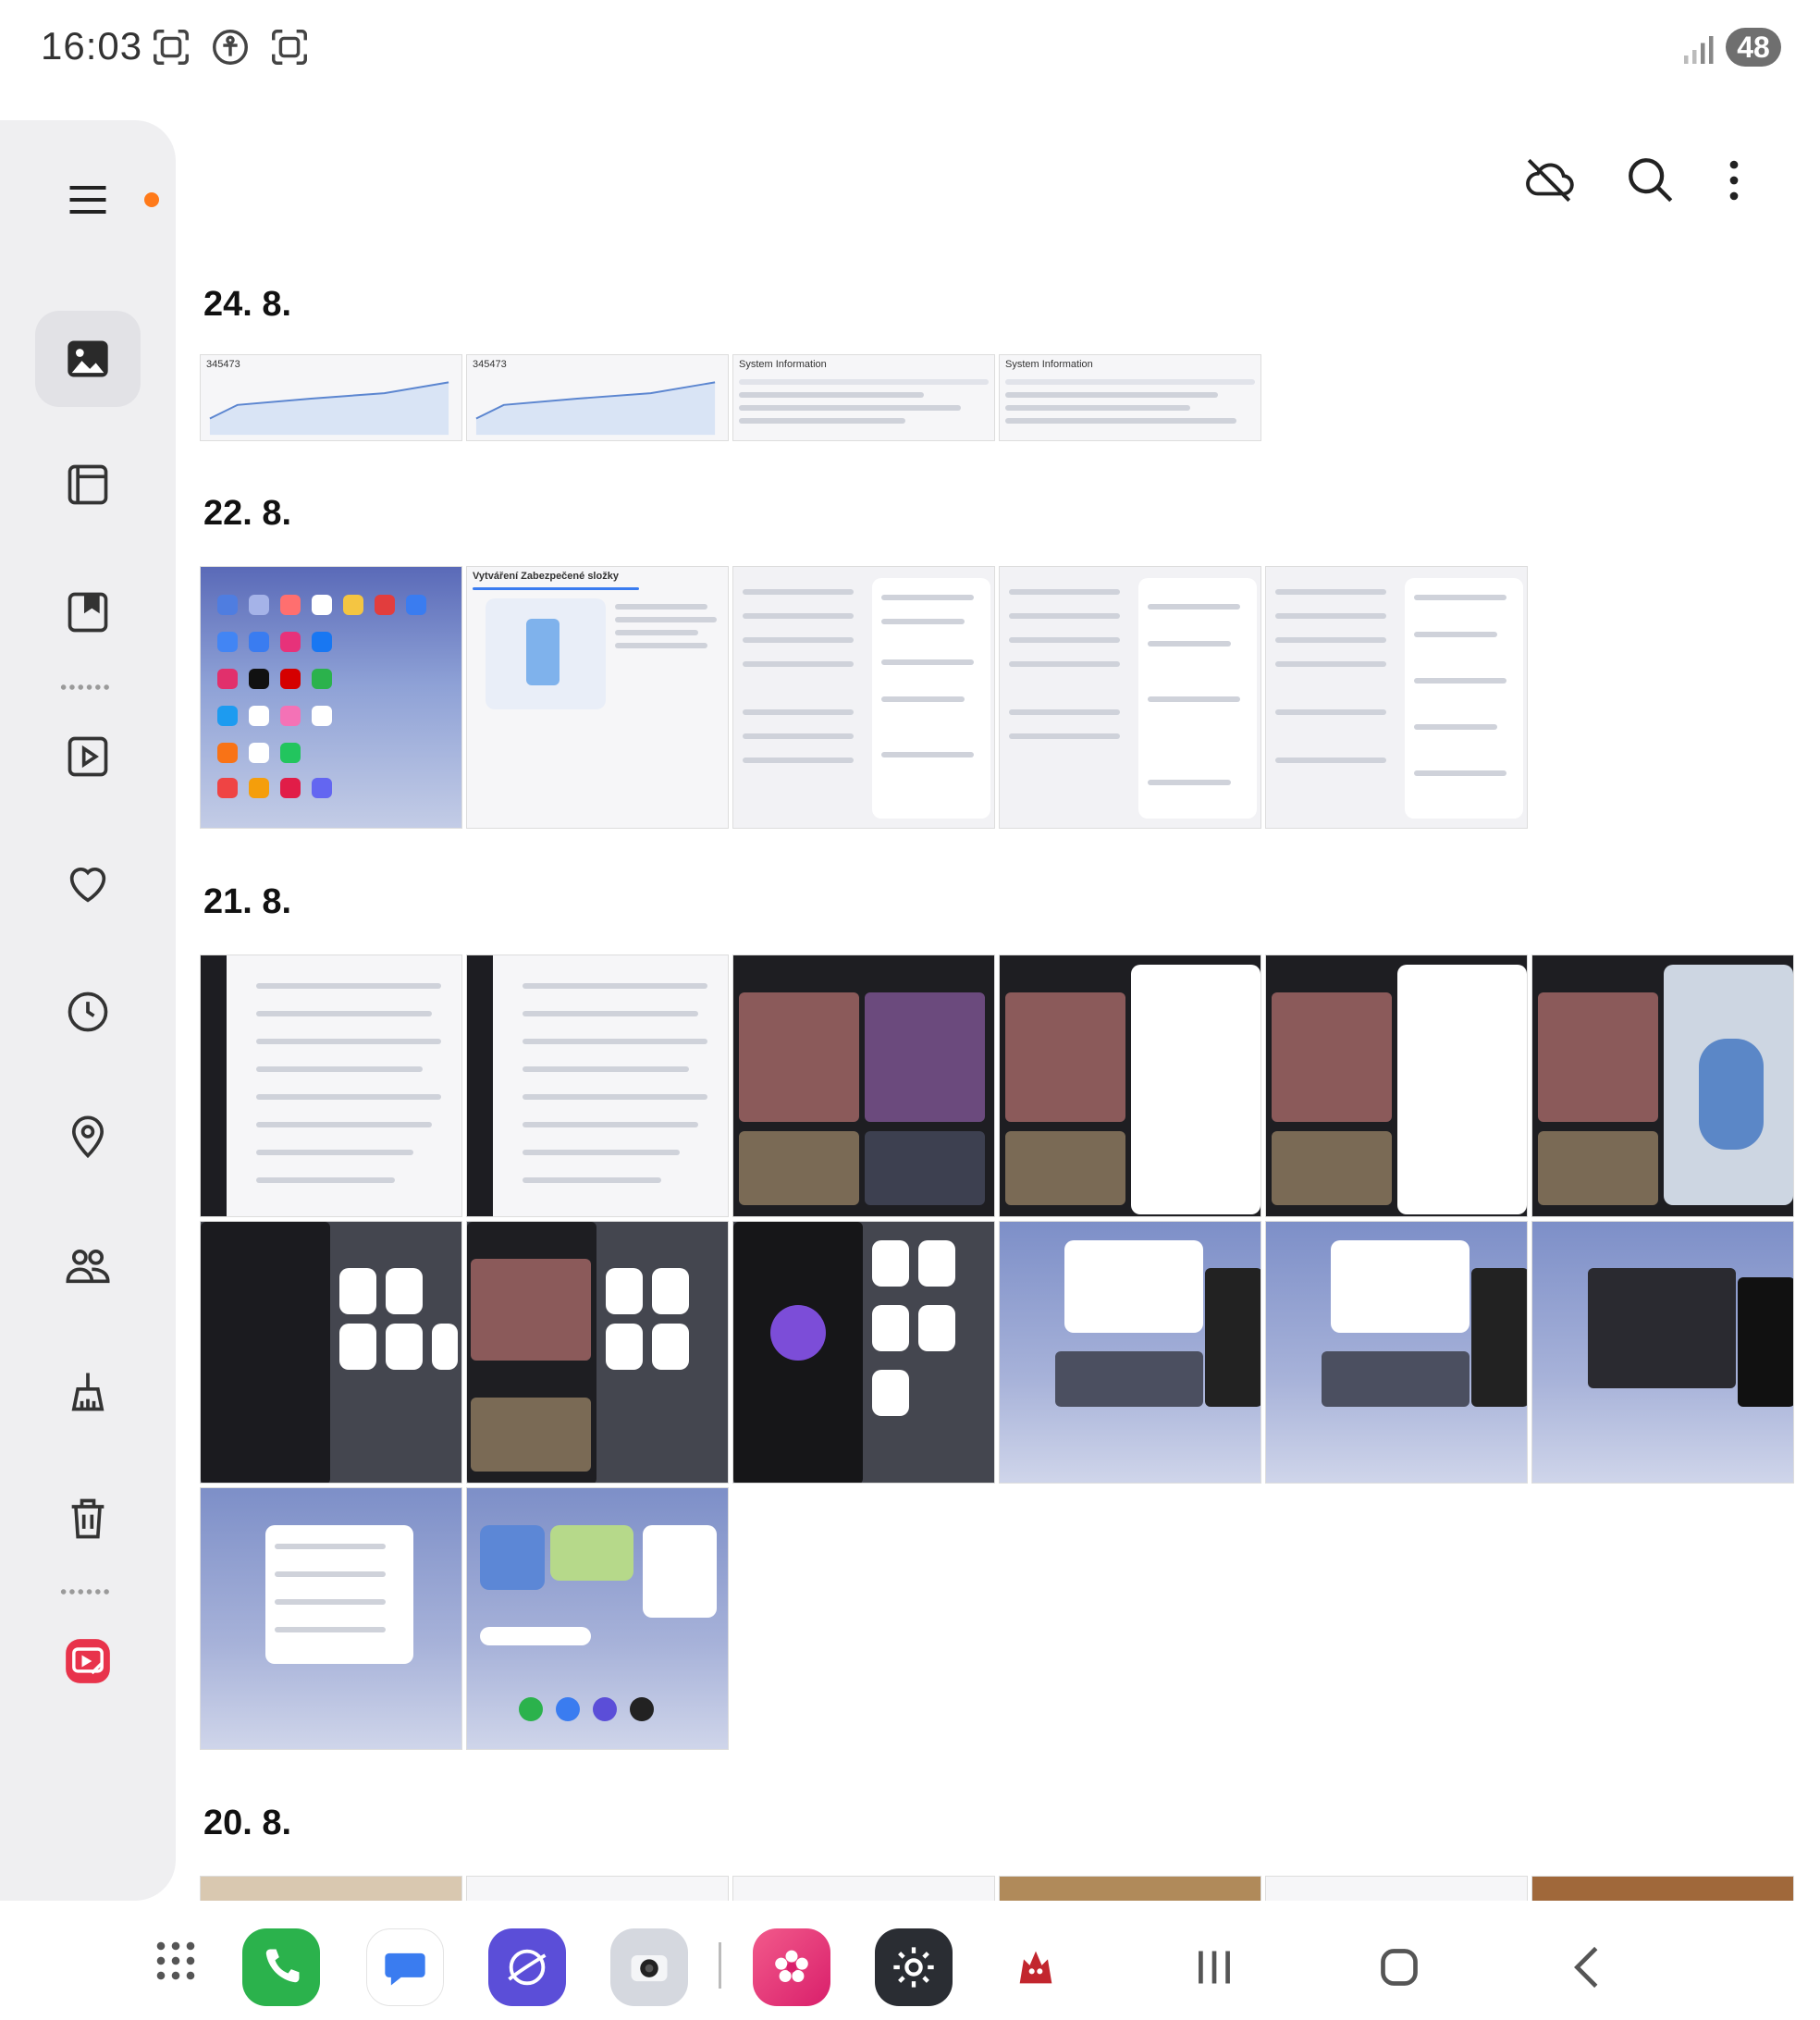  I want to click on bookmark-icon, so click(88, 613).